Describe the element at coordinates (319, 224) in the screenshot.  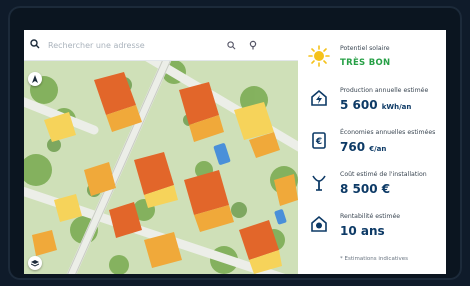
I see `house-check-icon` at that location.